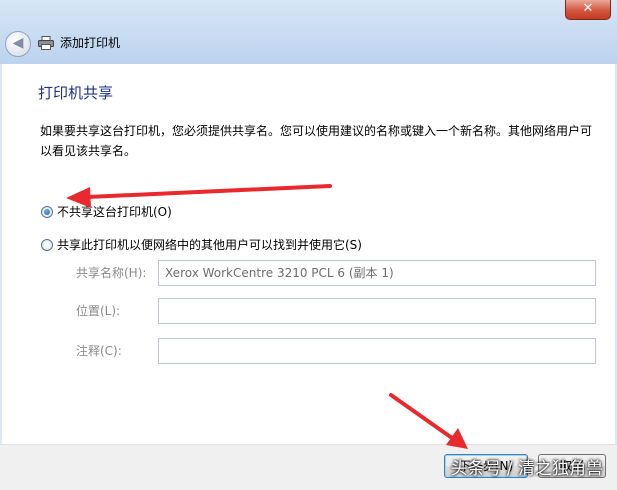  What do you see at coordinates (377, 273) in the screenshot?
I see `share-name-field: Xerox WorkCentre 3210 PCL 6 (副本 1)` at bounding box center [377, 273].